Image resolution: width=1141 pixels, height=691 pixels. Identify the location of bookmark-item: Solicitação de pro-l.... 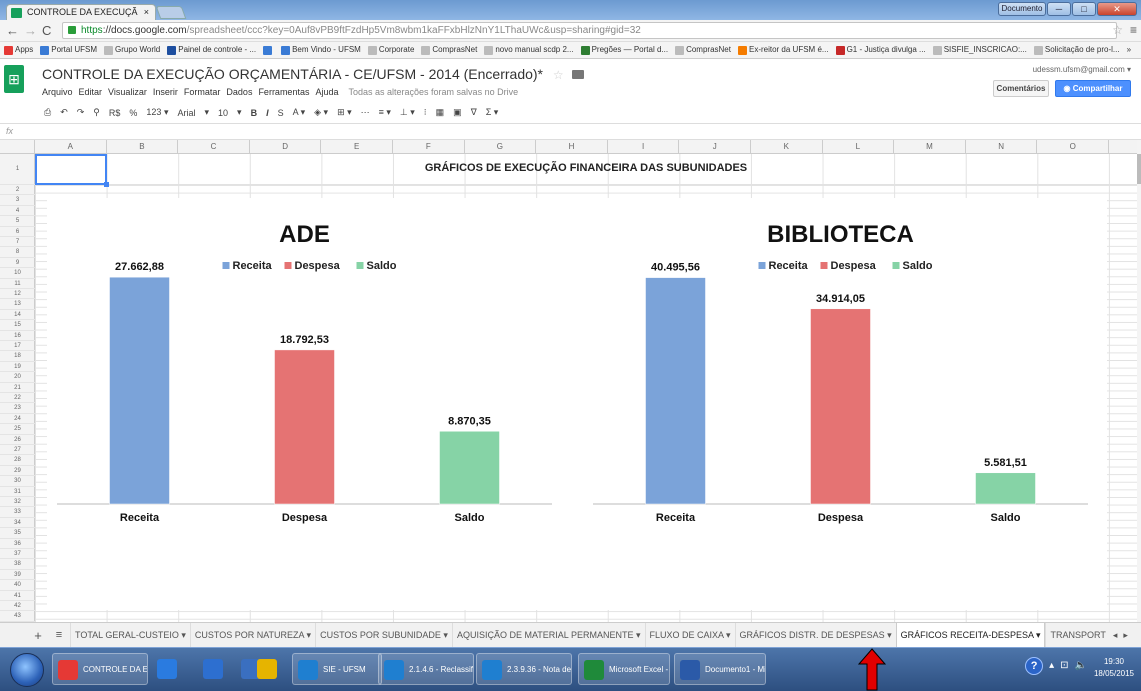
(1076, 50).